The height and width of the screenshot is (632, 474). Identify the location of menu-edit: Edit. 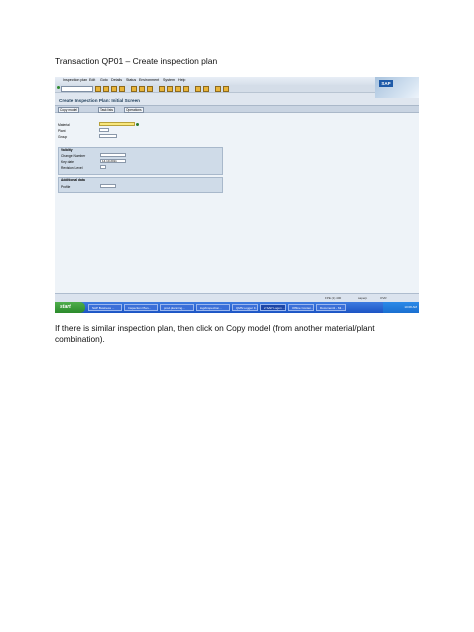
(92, 80).